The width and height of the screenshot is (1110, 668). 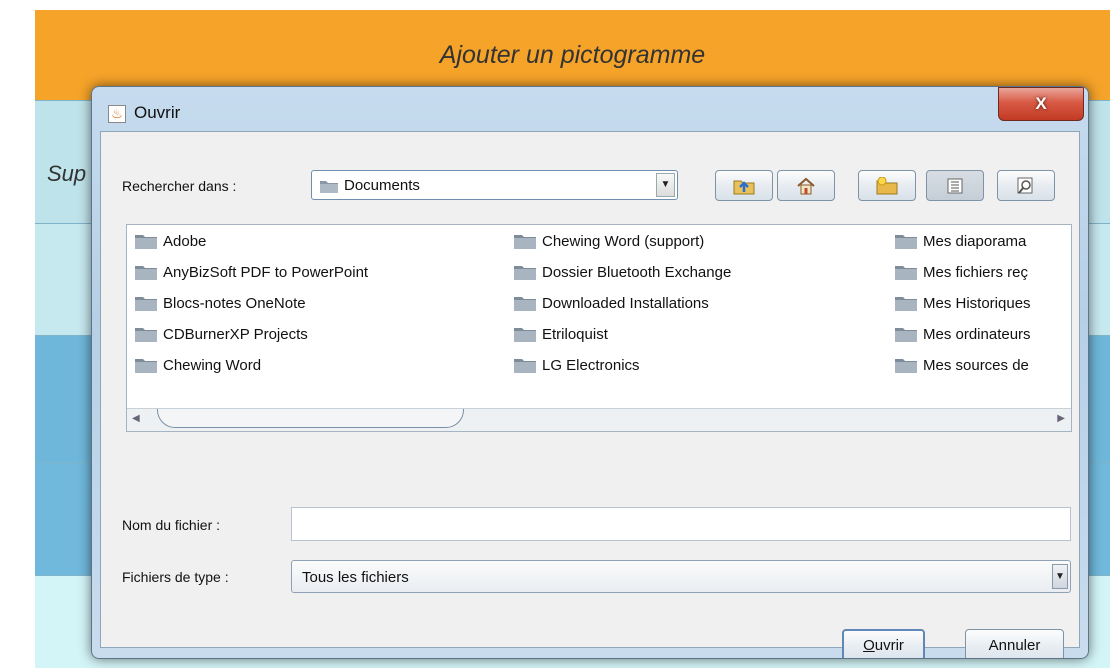 What do you see at coordinates (266, 272) in the screenshot?
I see `file-name: AnyBizSoft PDF to PowerPoint` at bounding box center [266, 272].